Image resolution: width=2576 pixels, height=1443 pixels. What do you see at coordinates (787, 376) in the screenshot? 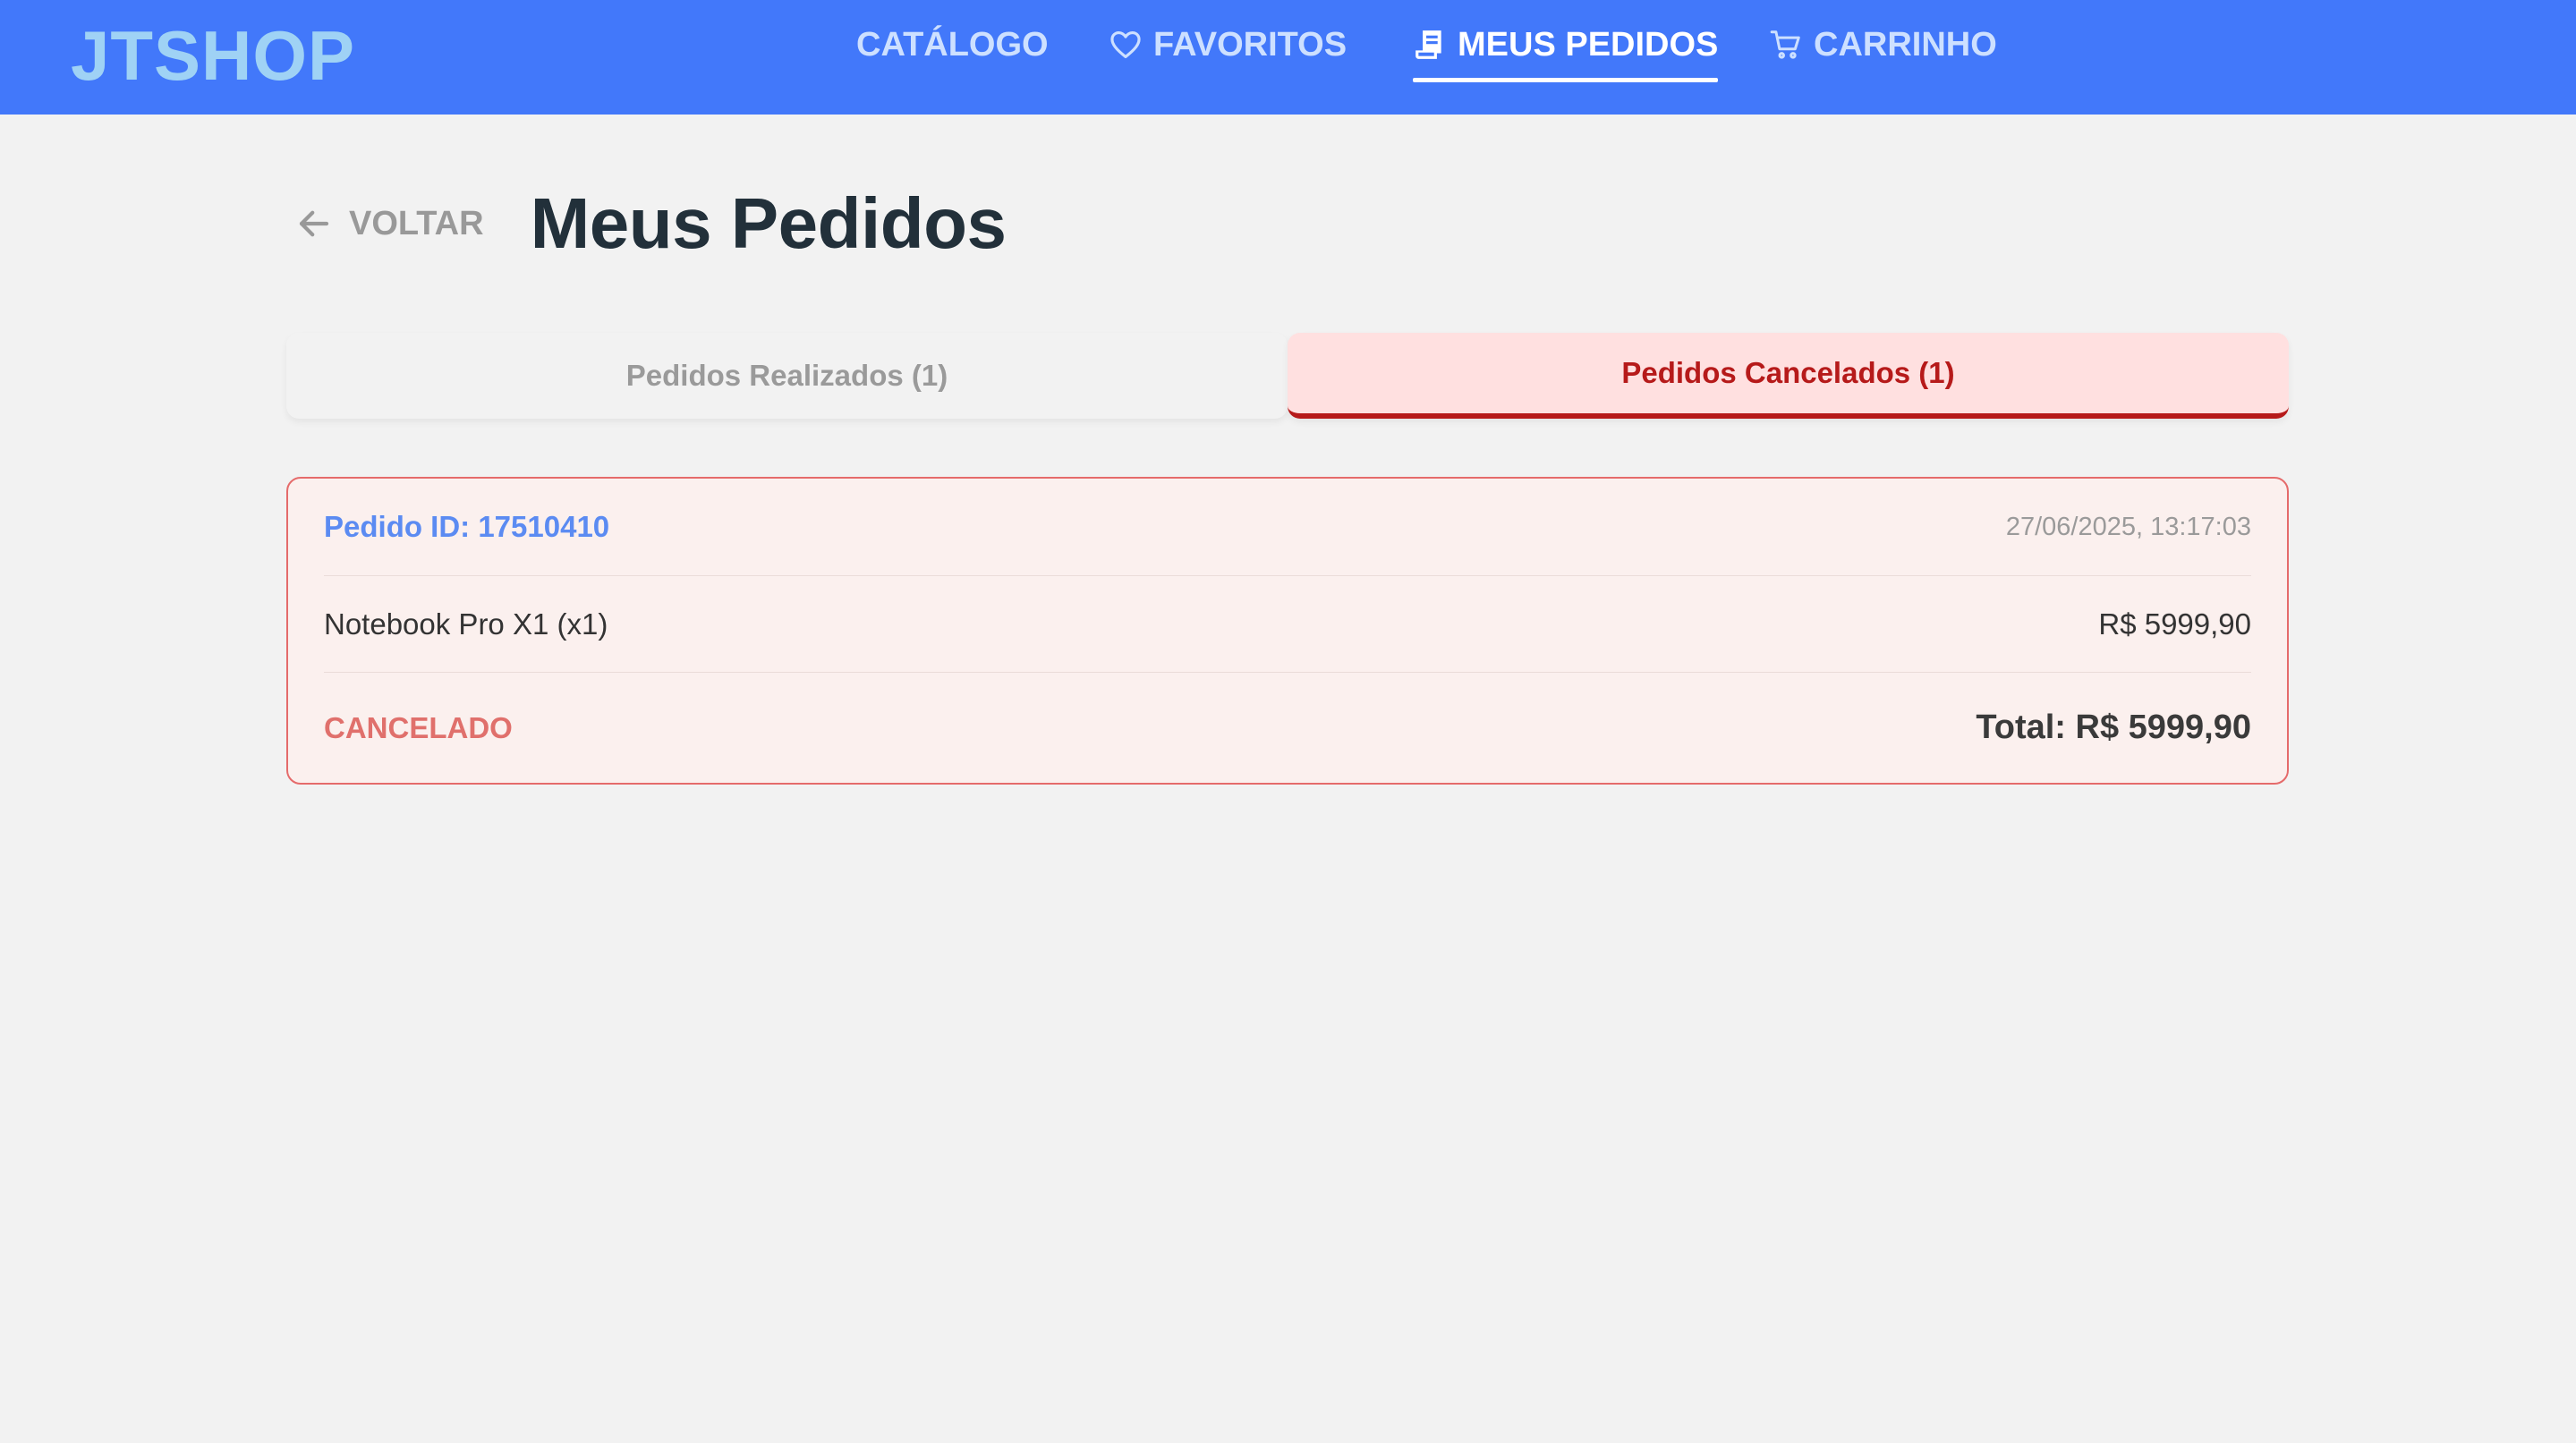
I see `tab-placed-orders: Pedidos Realizados (1)` at bounding box center [787, 376].